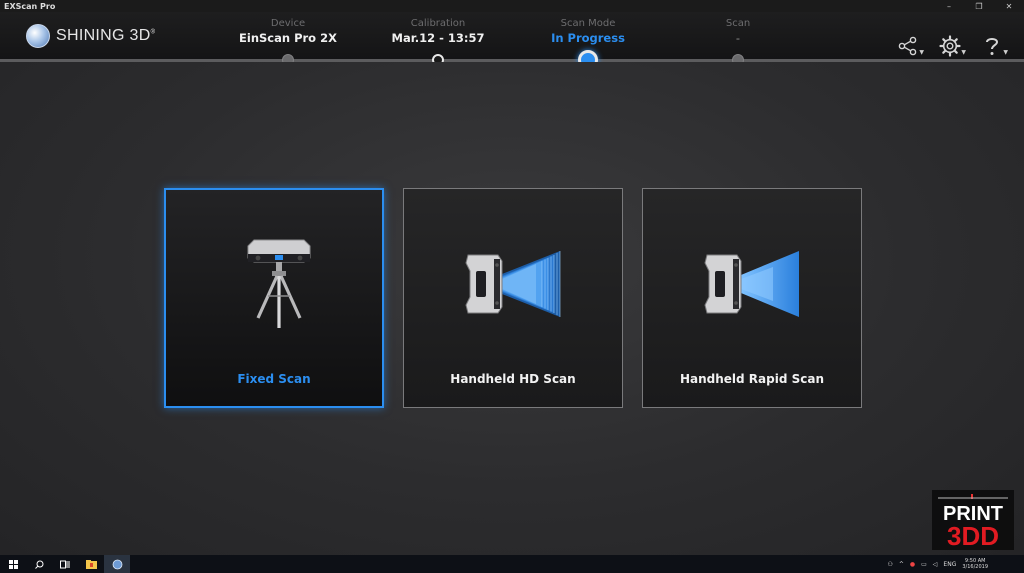 This screenshot has height=573, width=1024. I want to click on windows-start-icon, so click(13, 564).